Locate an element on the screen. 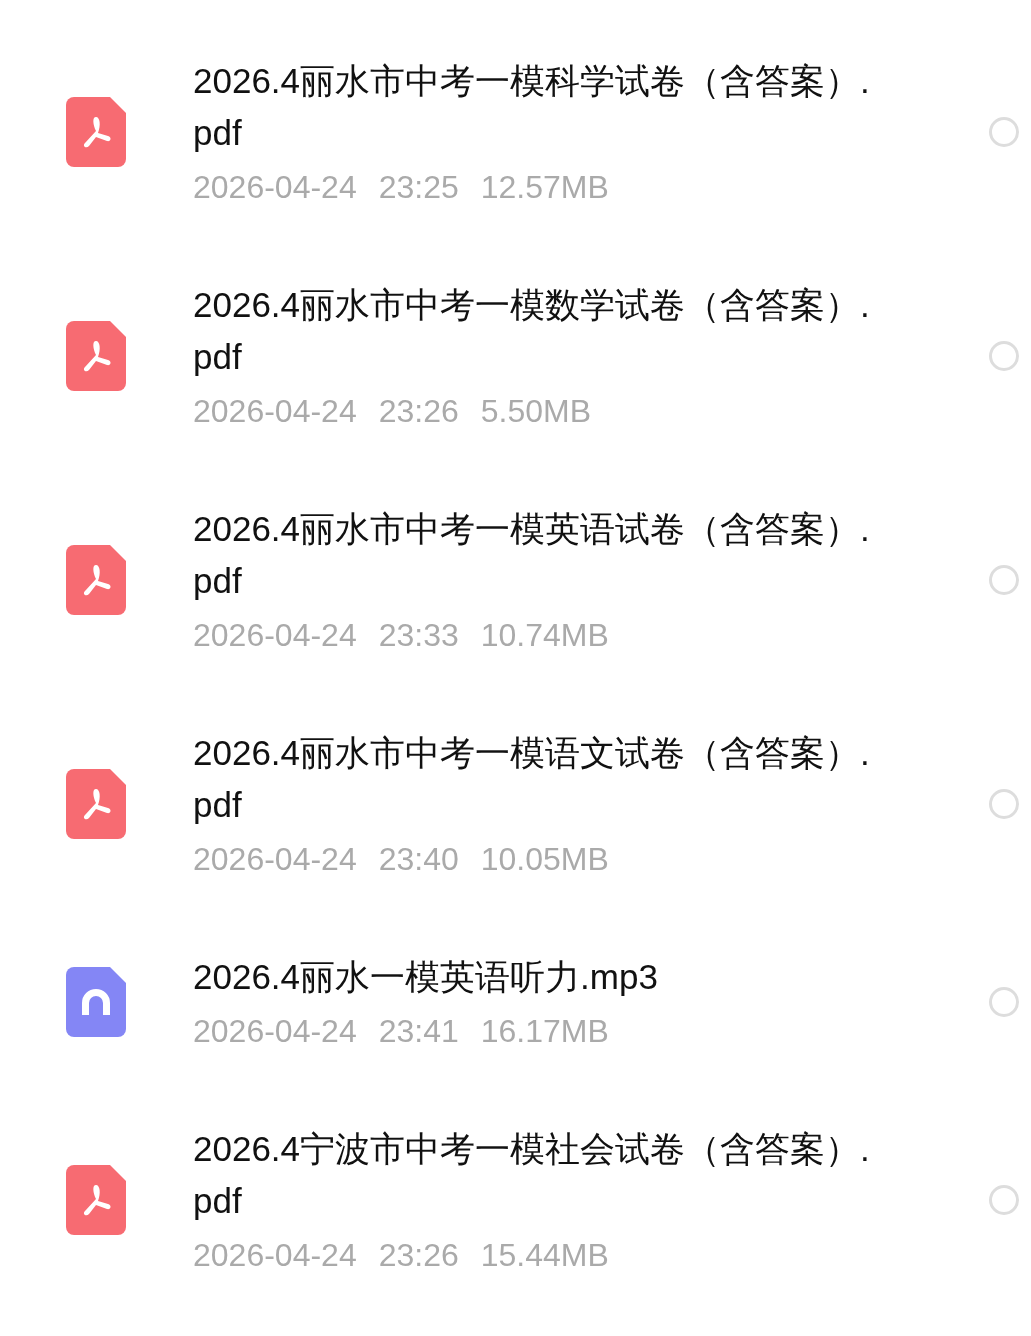  file-size: 10.74MB is located at coordinates (544, 635).